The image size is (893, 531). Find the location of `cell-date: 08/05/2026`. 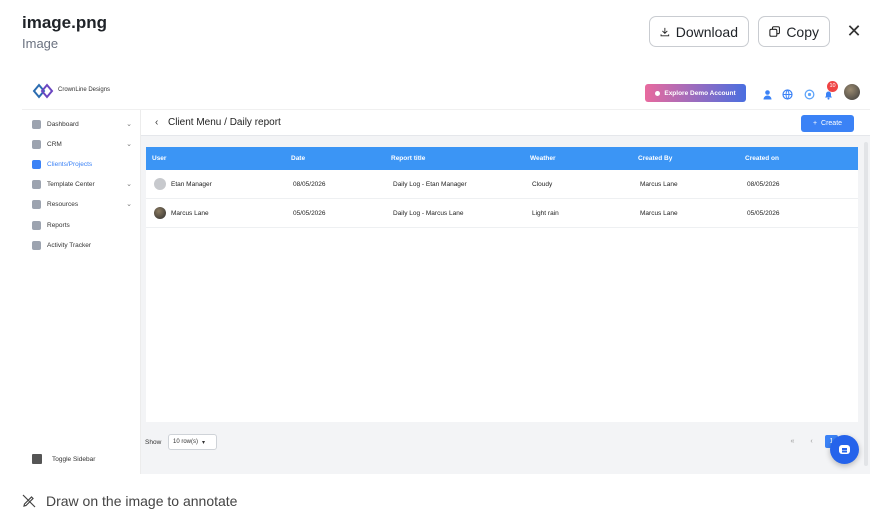

cell-date: 08/05/2026 is located at coordinates (309, 184).